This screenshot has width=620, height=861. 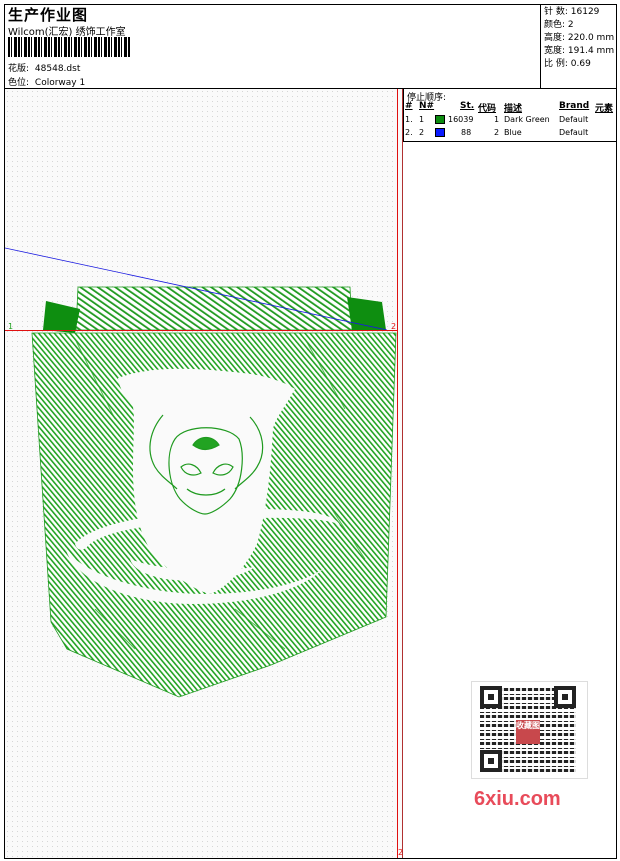 What do you see at coordinates (567, 64) in the screenshot?
I see `scale-ratio: 比 例: 0.69` at bounding box center [567, 64].